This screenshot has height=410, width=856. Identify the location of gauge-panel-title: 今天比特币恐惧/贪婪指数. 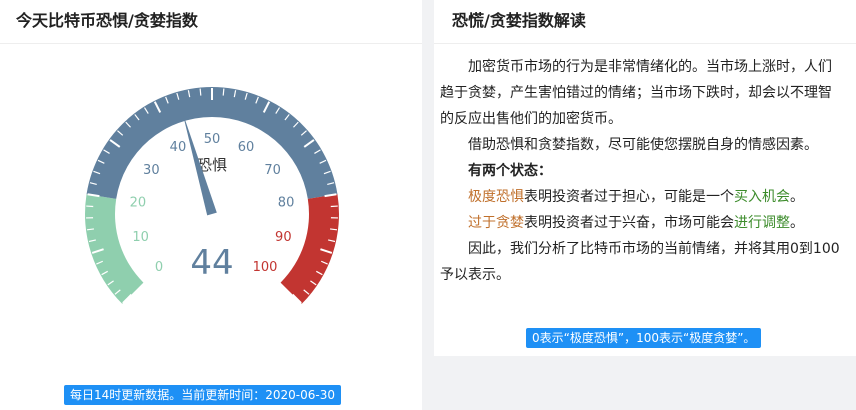
(211, 22).